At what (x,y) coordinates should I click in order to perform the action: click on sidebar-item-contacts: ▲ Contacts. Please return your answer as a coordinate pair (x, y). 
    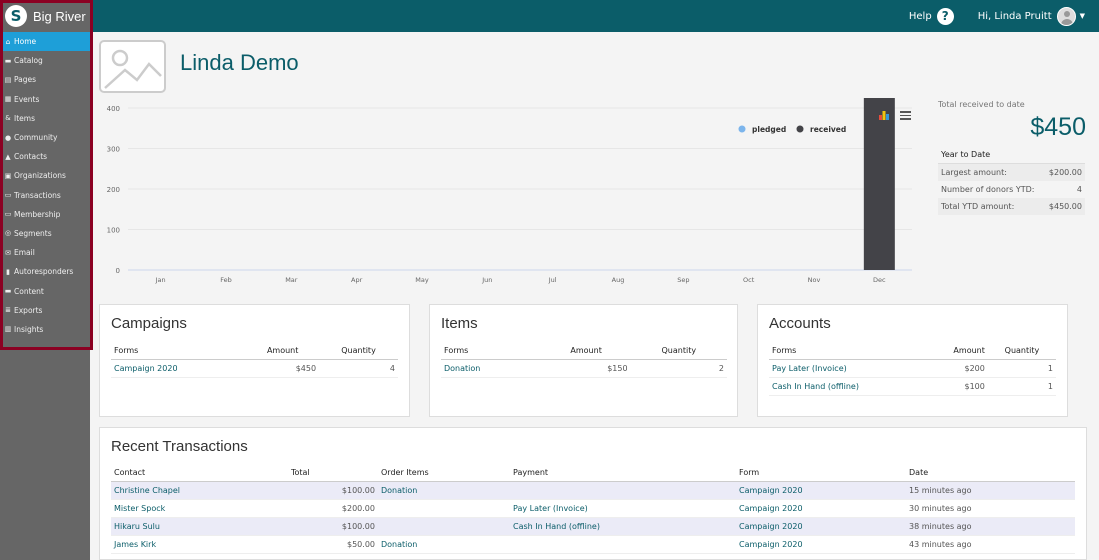
    Looking at the image, I should click on (45, 156).